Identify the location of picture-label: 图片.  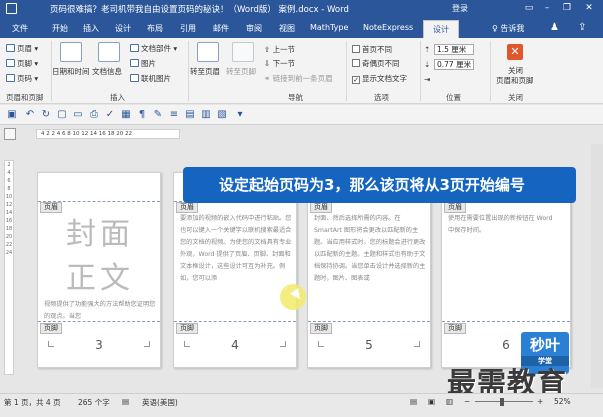
(148, 63).